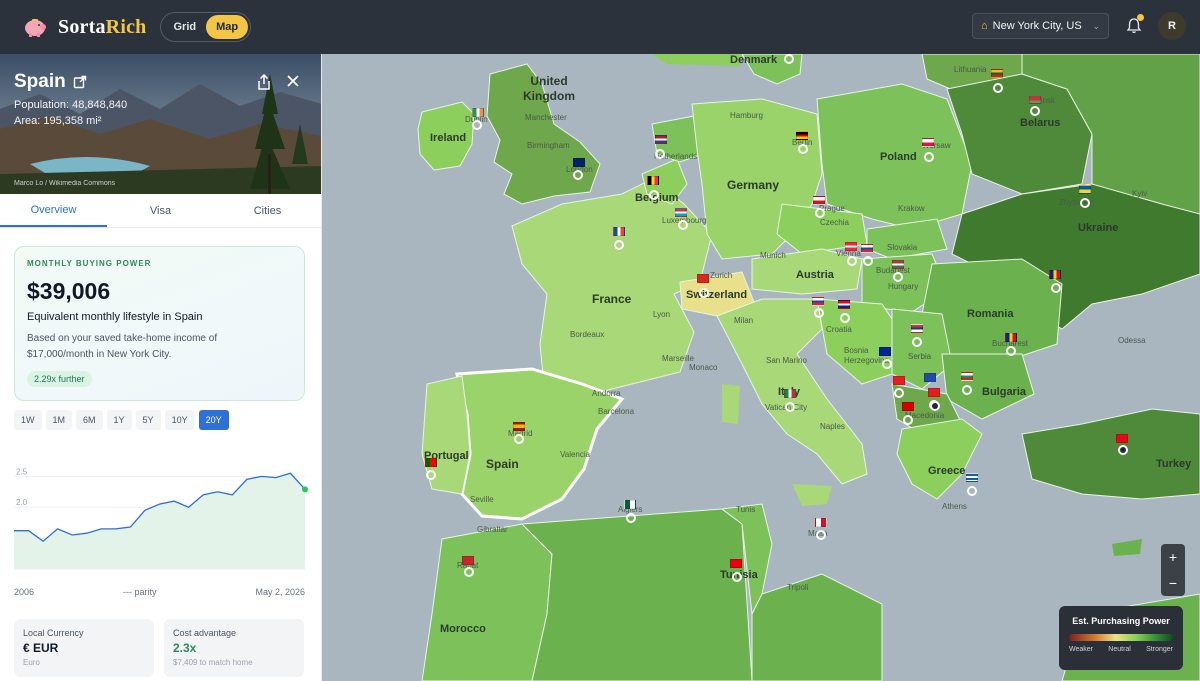 This screenshot has height=681, width=1200. I want to click on country-title: Spain, so click(50, 82).